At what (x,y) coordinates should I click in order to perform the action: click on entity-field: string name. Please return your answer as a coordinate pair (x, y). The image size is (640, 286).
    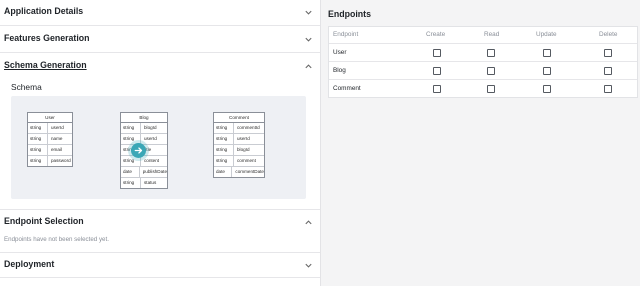
    Looking at the image, I should click on (50, 139).